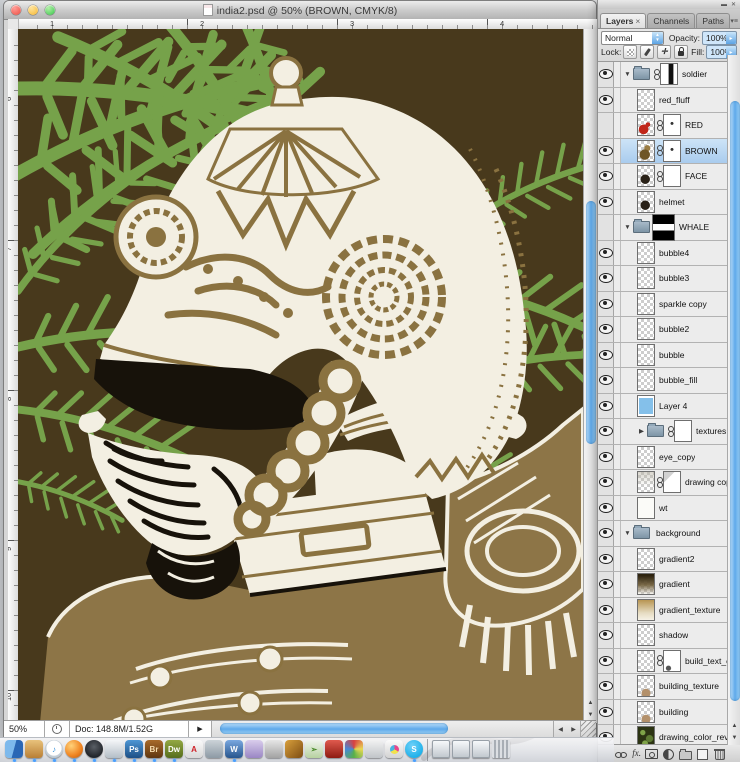 The image size is (740, 762). I want to click on layer-row-red: RED, so click(669, 126).